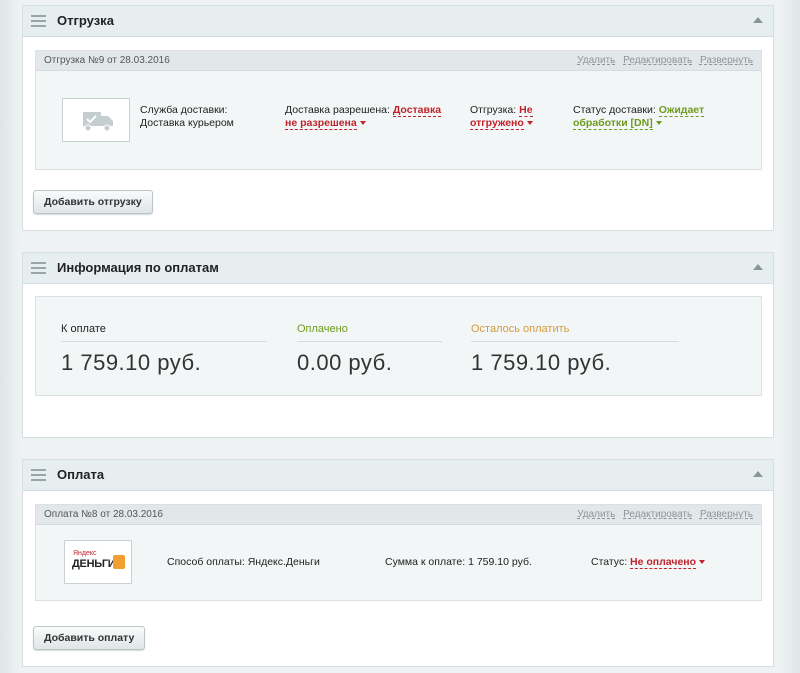  What do you see at coordinates (614, 110) in the screenshot?
I see `delivery-status-label: Статус доставки:` at bounding box center [614, 110].